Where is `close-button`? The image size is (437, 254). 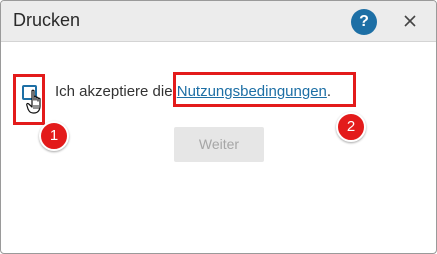 close-button is located at coordinates (410, 21).